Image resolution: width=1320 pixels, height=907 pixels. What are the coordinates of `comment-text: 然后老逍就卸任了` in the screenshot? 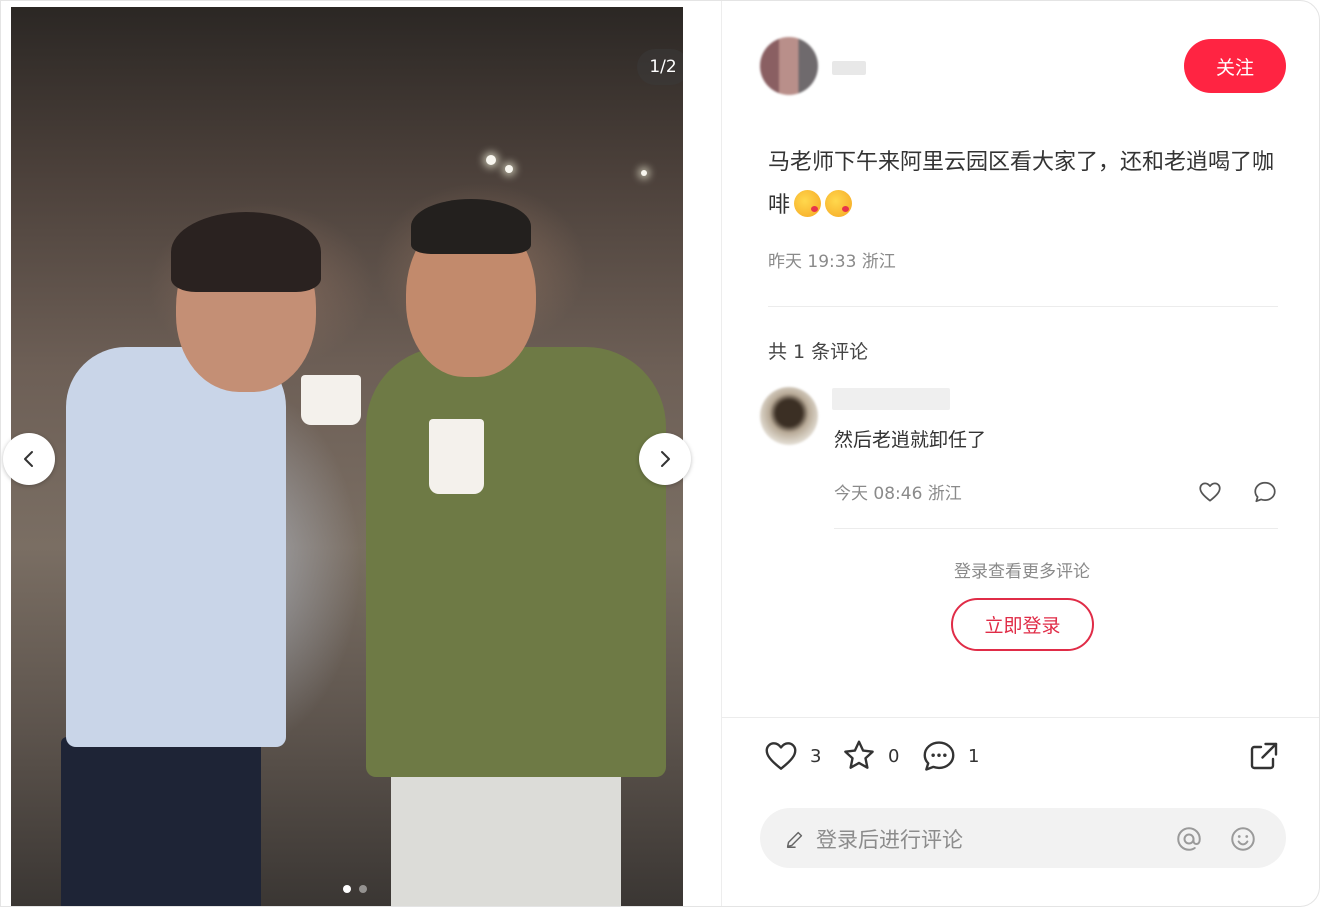 It's located at (910, 440).